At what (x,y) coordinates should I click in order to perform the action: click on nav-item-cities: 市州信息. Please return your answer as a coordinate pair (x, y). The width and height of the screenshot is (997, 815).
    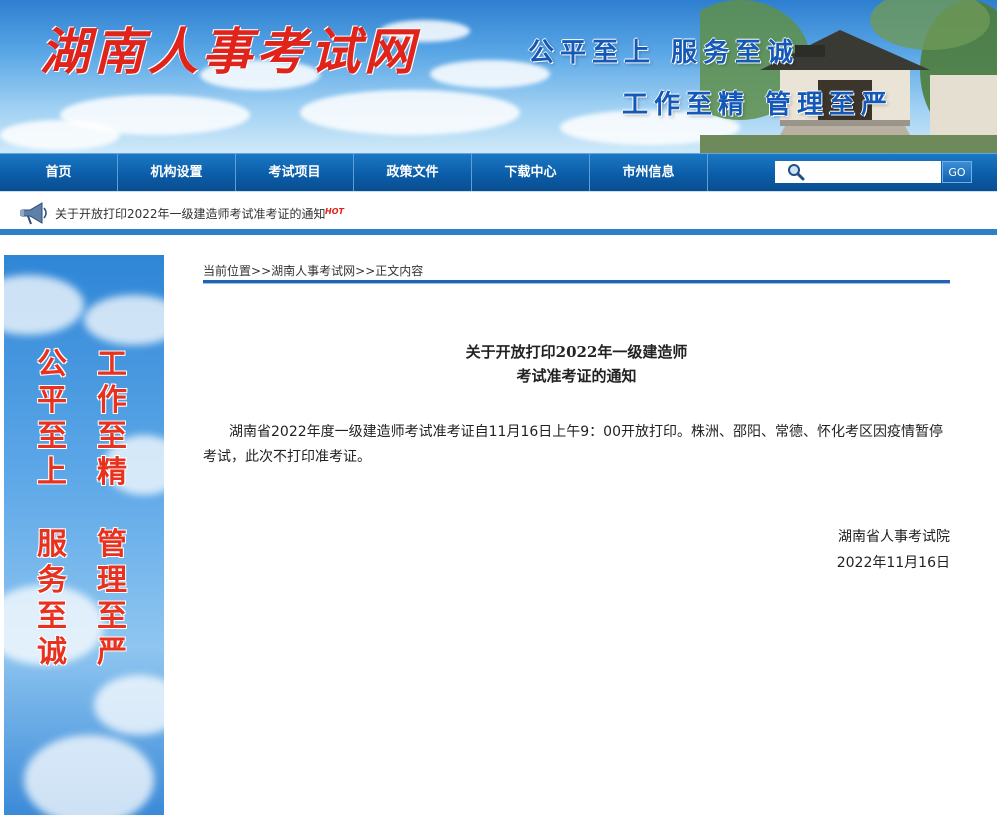
    Looking at the image, I should click on (649, 173).